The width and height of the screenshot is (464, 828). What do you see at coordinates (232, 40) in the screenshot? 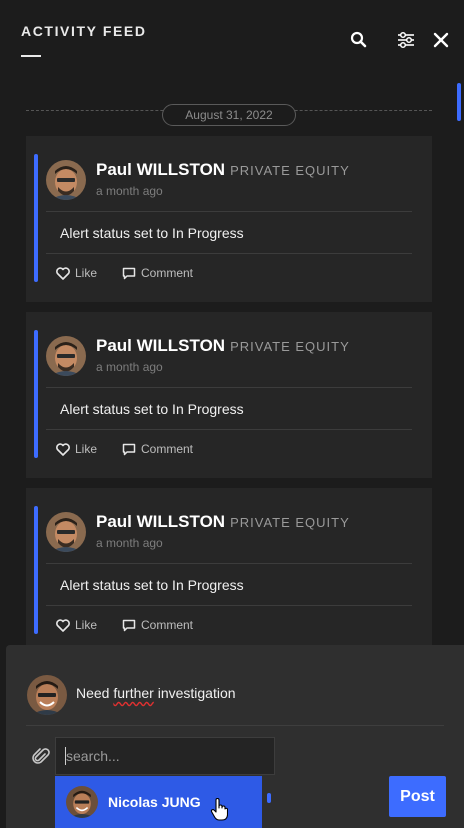
I see `panel-header: ACTIVITY FEED` at bounding box center [232, 40].